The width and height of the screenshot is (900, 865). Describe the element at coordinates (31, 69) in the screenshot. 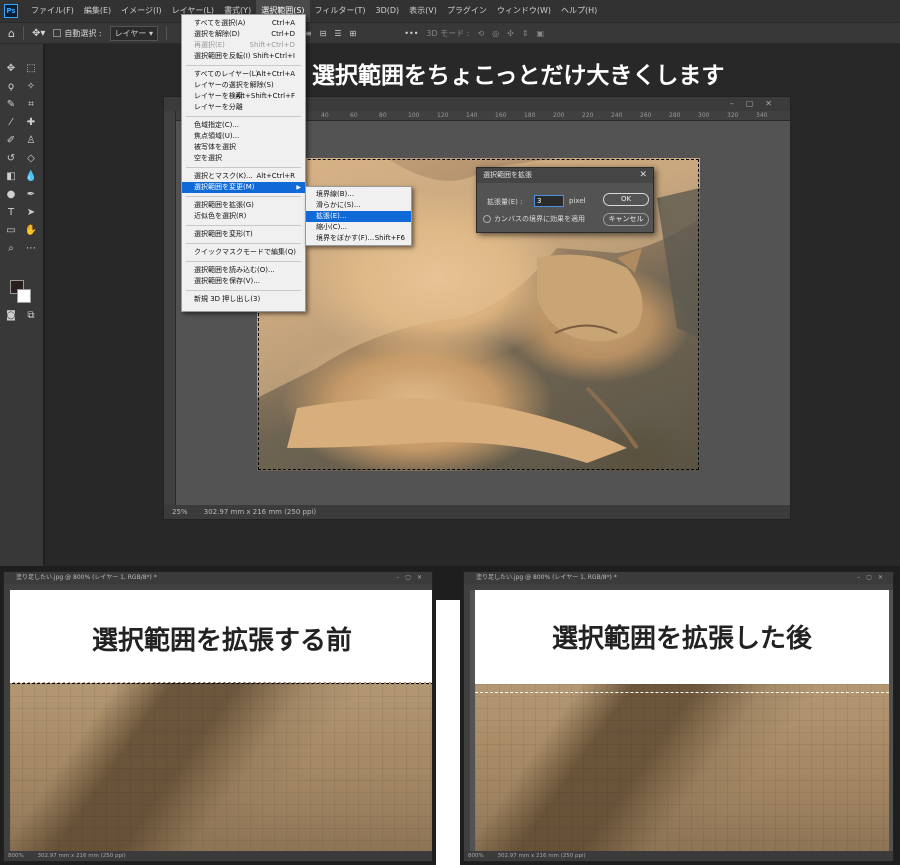

I see `marquee-tool-icon: ⬚` at that location.